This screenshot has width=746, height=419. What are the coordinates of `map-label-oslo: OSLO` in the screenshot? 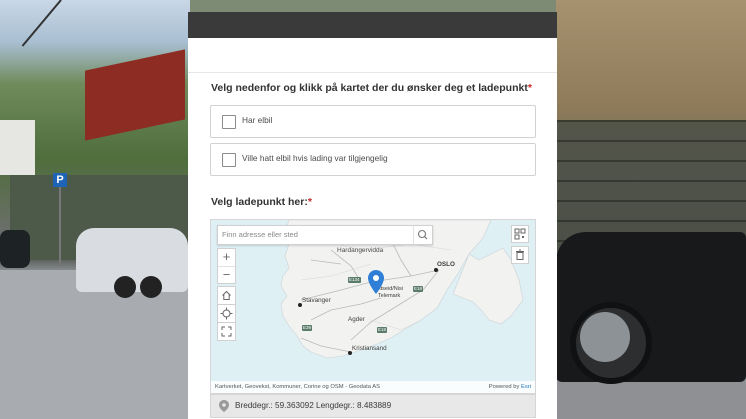 It's located at (446, 264).